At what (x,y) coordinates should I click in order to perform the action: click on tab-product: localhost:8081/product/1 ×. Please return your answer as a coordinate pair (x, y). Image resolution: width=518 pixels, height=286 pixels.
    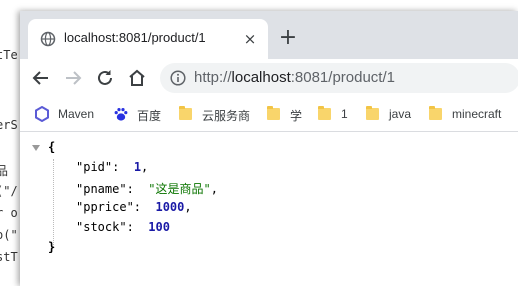
    Looking at the image, I should click on (148, 39).